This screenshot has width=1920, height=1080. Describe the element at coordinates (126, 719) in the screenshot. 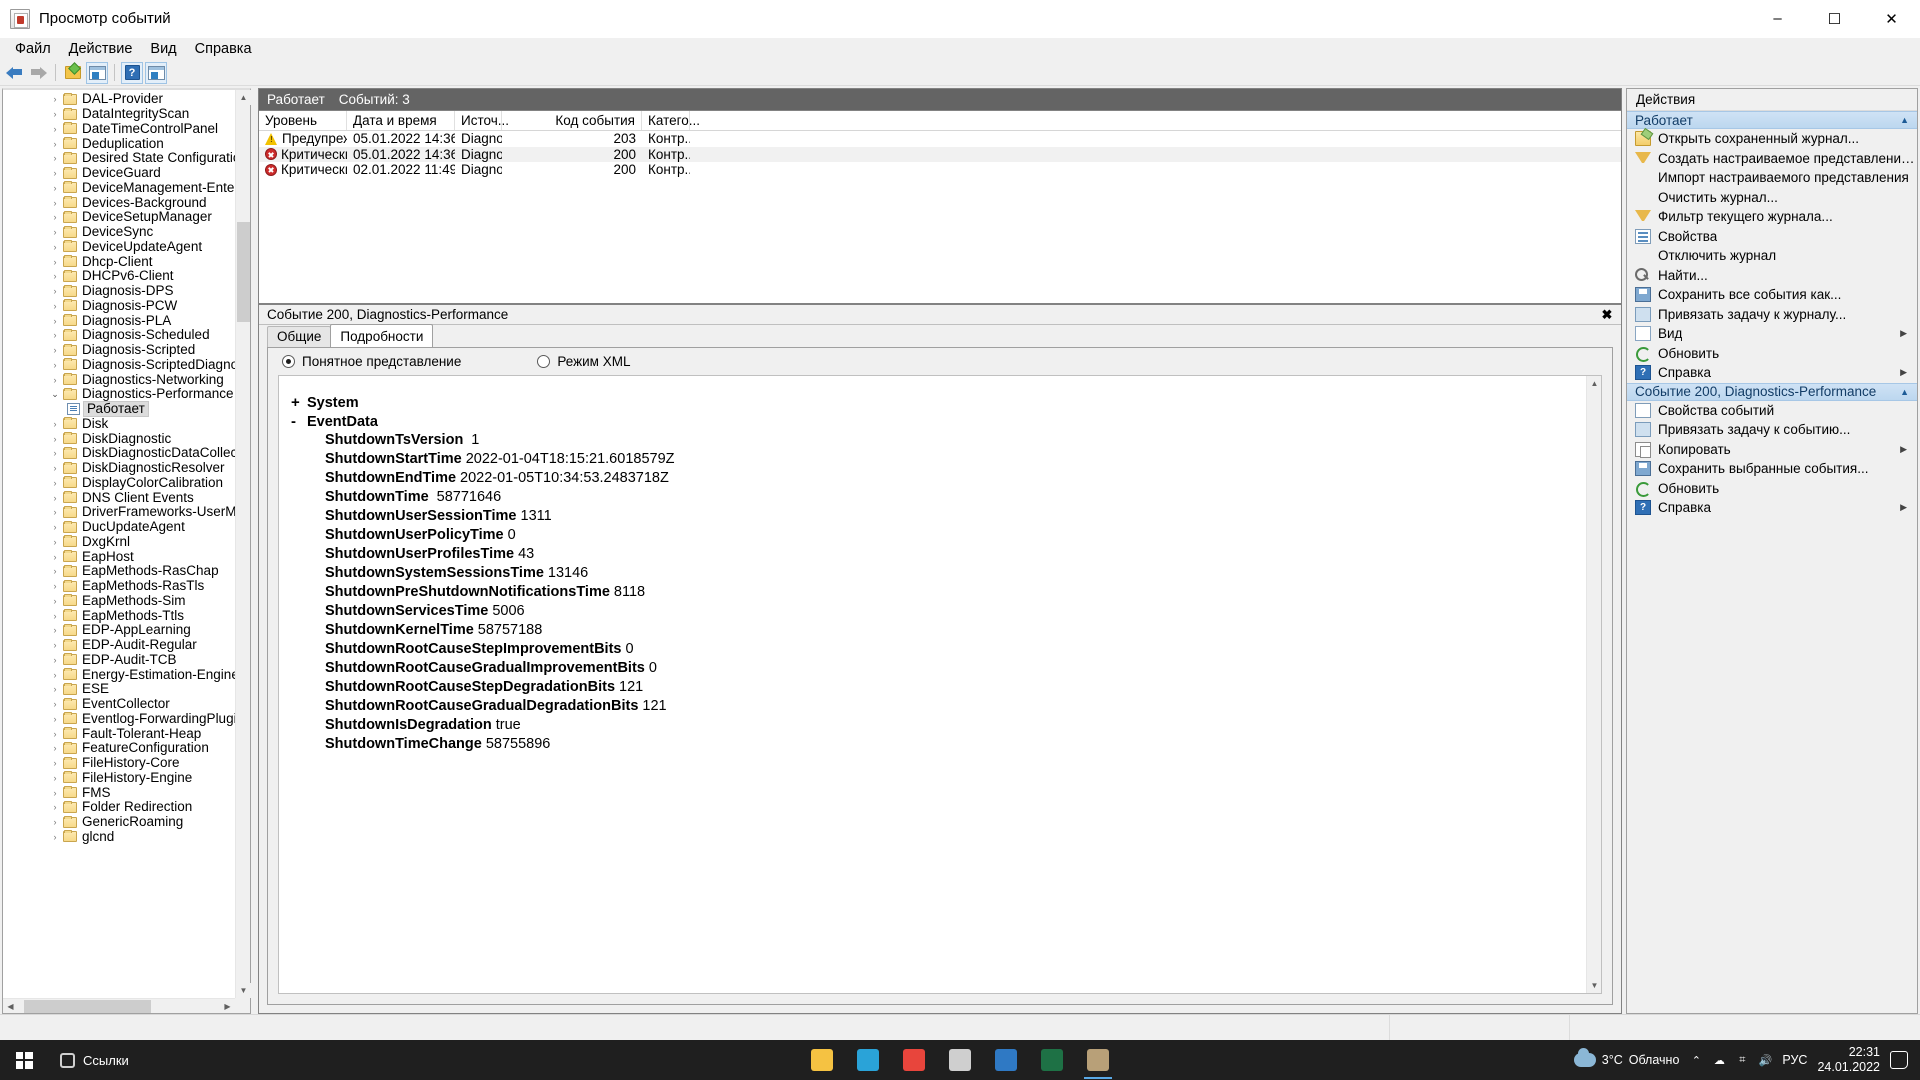

I see `tree-item-eventlog-forwardingplugin: › Eventlog-ForwardingPlugin` at that location.